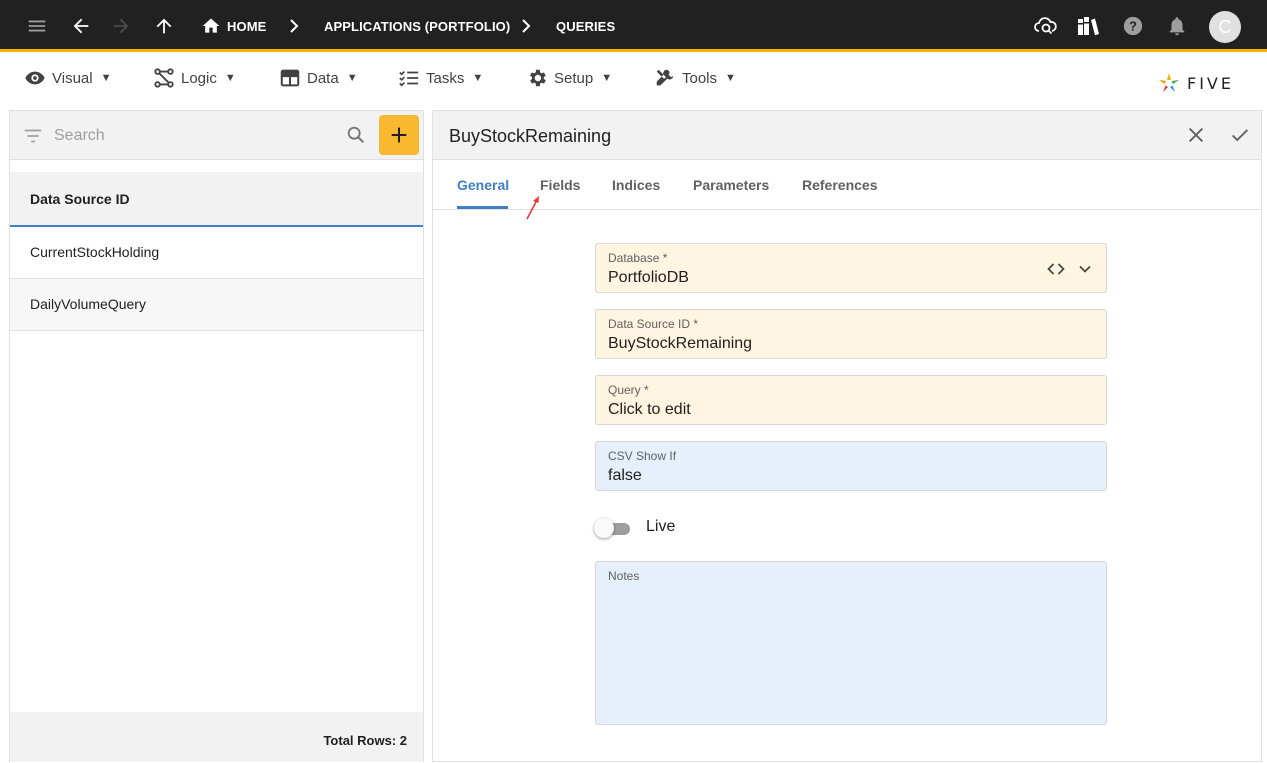 This screenshot has width=1267, height=763. I want to click on code-icon, so click(1056, 269).